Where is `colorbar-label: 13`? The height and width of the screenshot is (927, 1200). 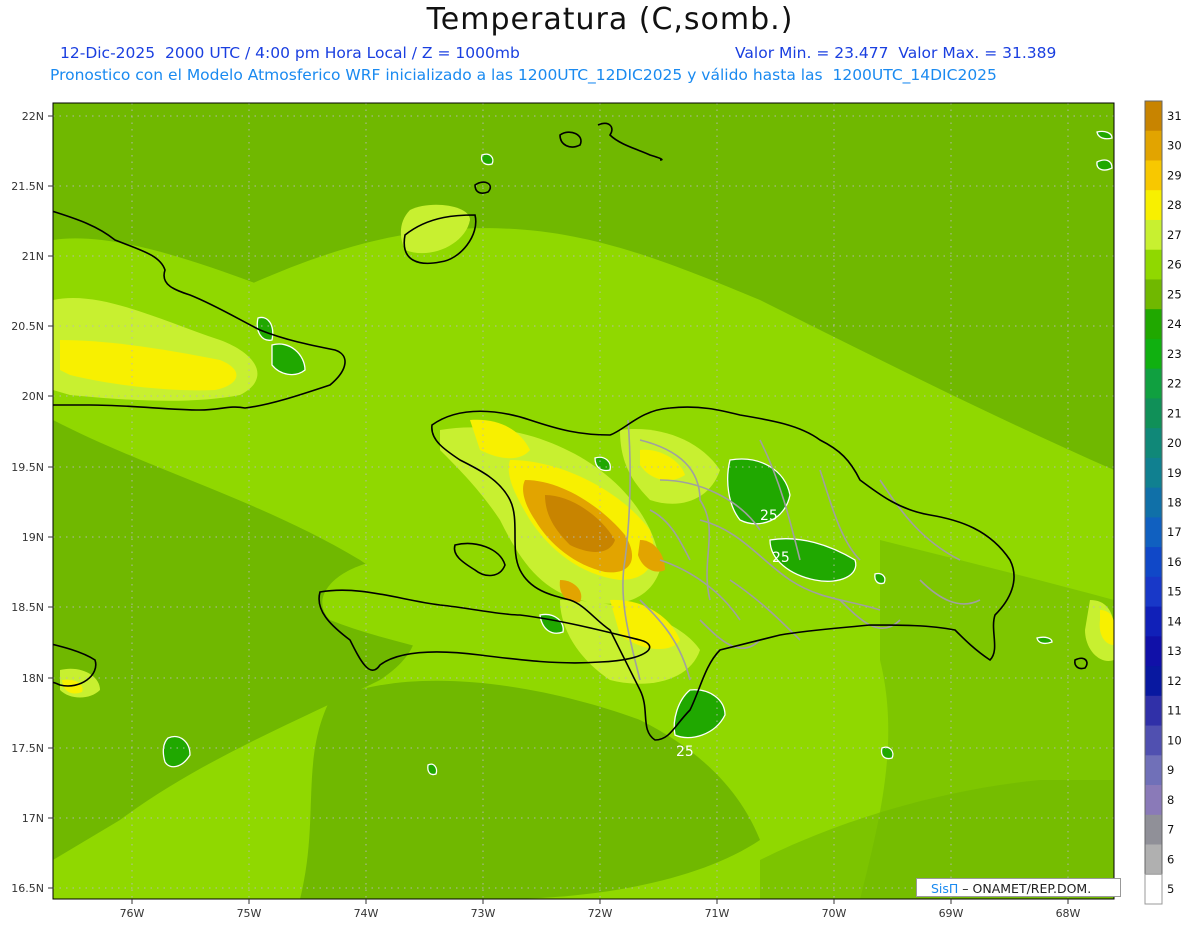 colorbar-label: 13 is located at coordinates (1174, 651).